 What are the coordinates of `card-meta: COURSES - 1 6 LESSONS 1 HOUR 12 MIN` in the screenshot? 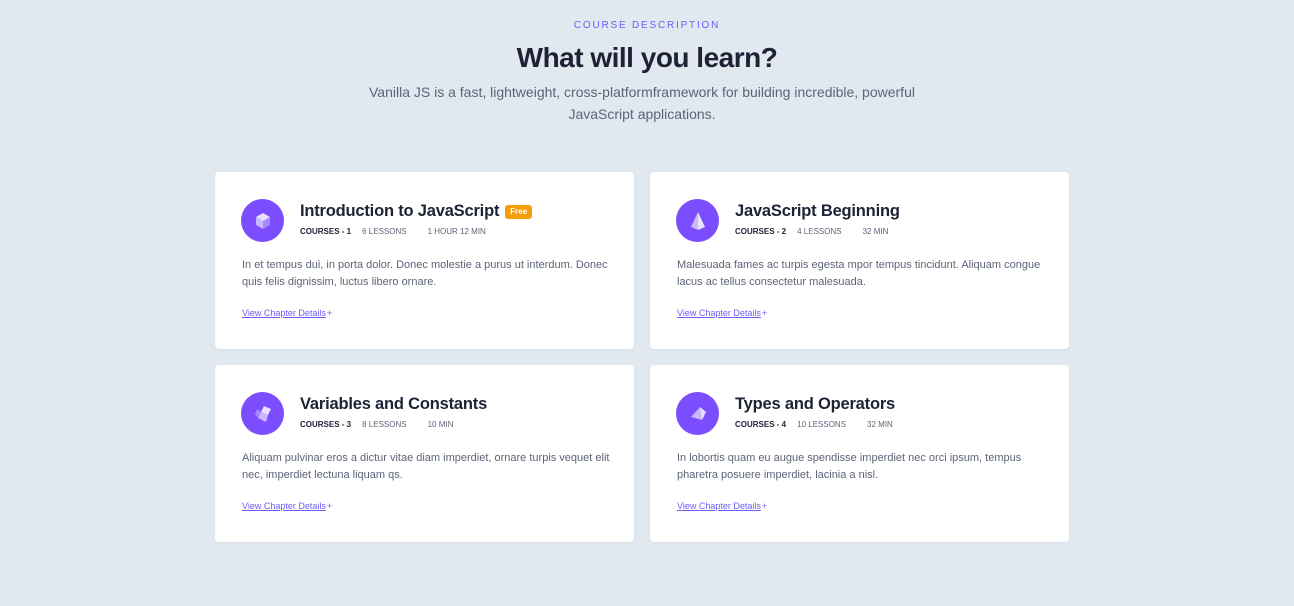 It's located at (393, 231).